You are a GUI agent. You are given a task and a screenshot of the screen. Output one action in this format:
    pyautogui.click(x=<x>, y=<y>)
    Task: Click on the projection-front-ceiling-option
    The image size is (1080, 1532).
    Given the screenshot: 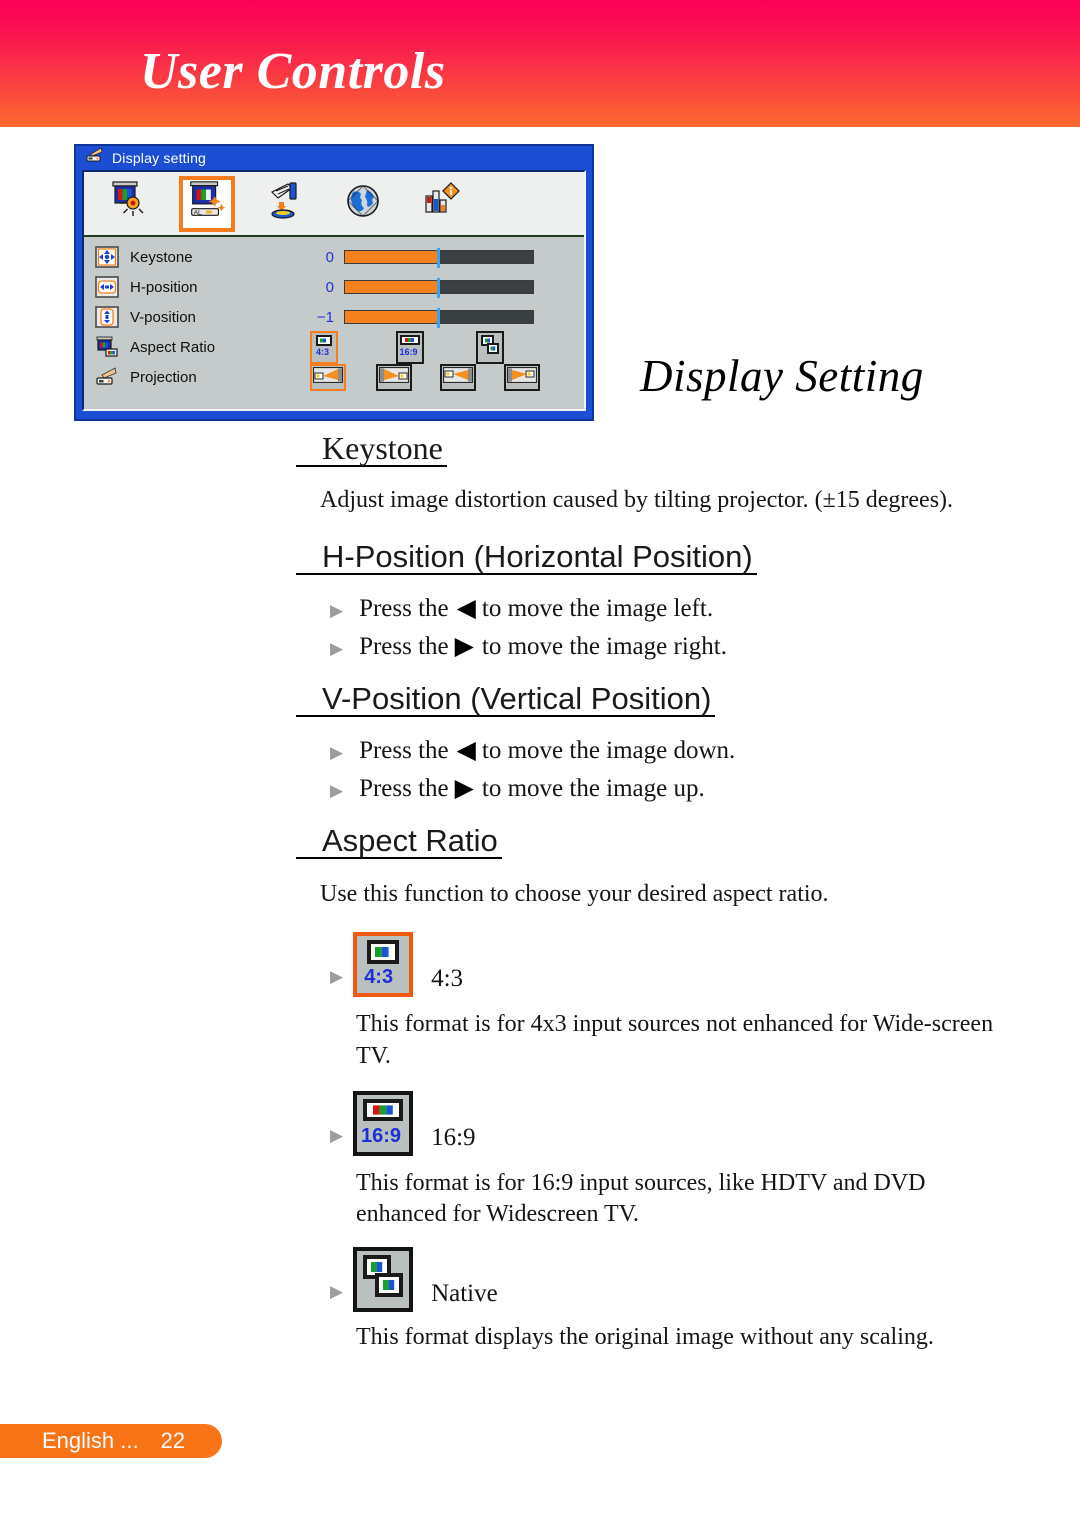 What is the action you would take?
    pyautogui.click(x=458, y=377)
    